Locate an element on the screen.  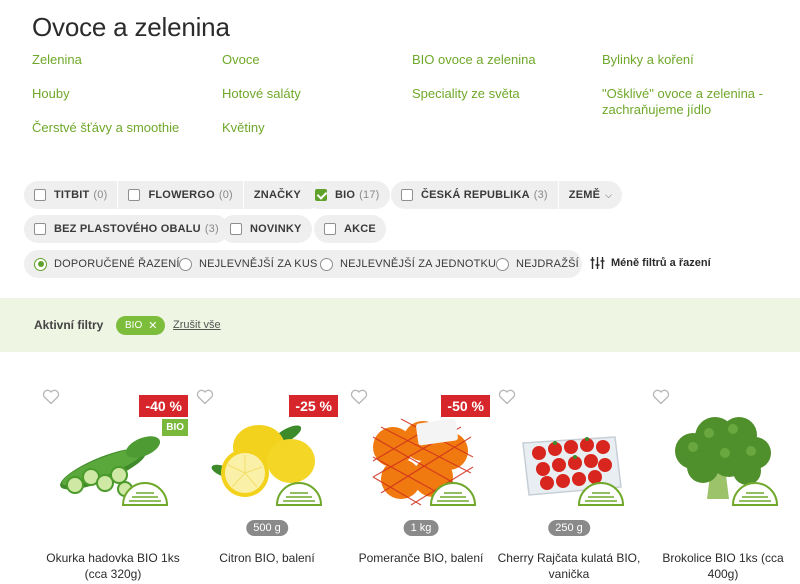
active-filter-chip-bio: BIO ✕ is located at coordinates (141, 325).